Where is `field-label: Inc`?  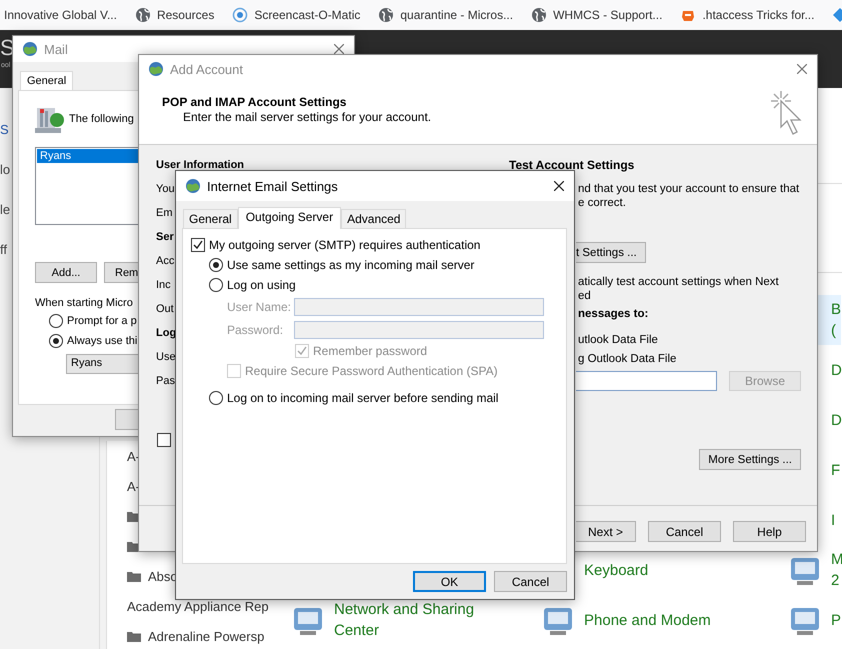
field-label: Inc is located at coordinates (163, 285).